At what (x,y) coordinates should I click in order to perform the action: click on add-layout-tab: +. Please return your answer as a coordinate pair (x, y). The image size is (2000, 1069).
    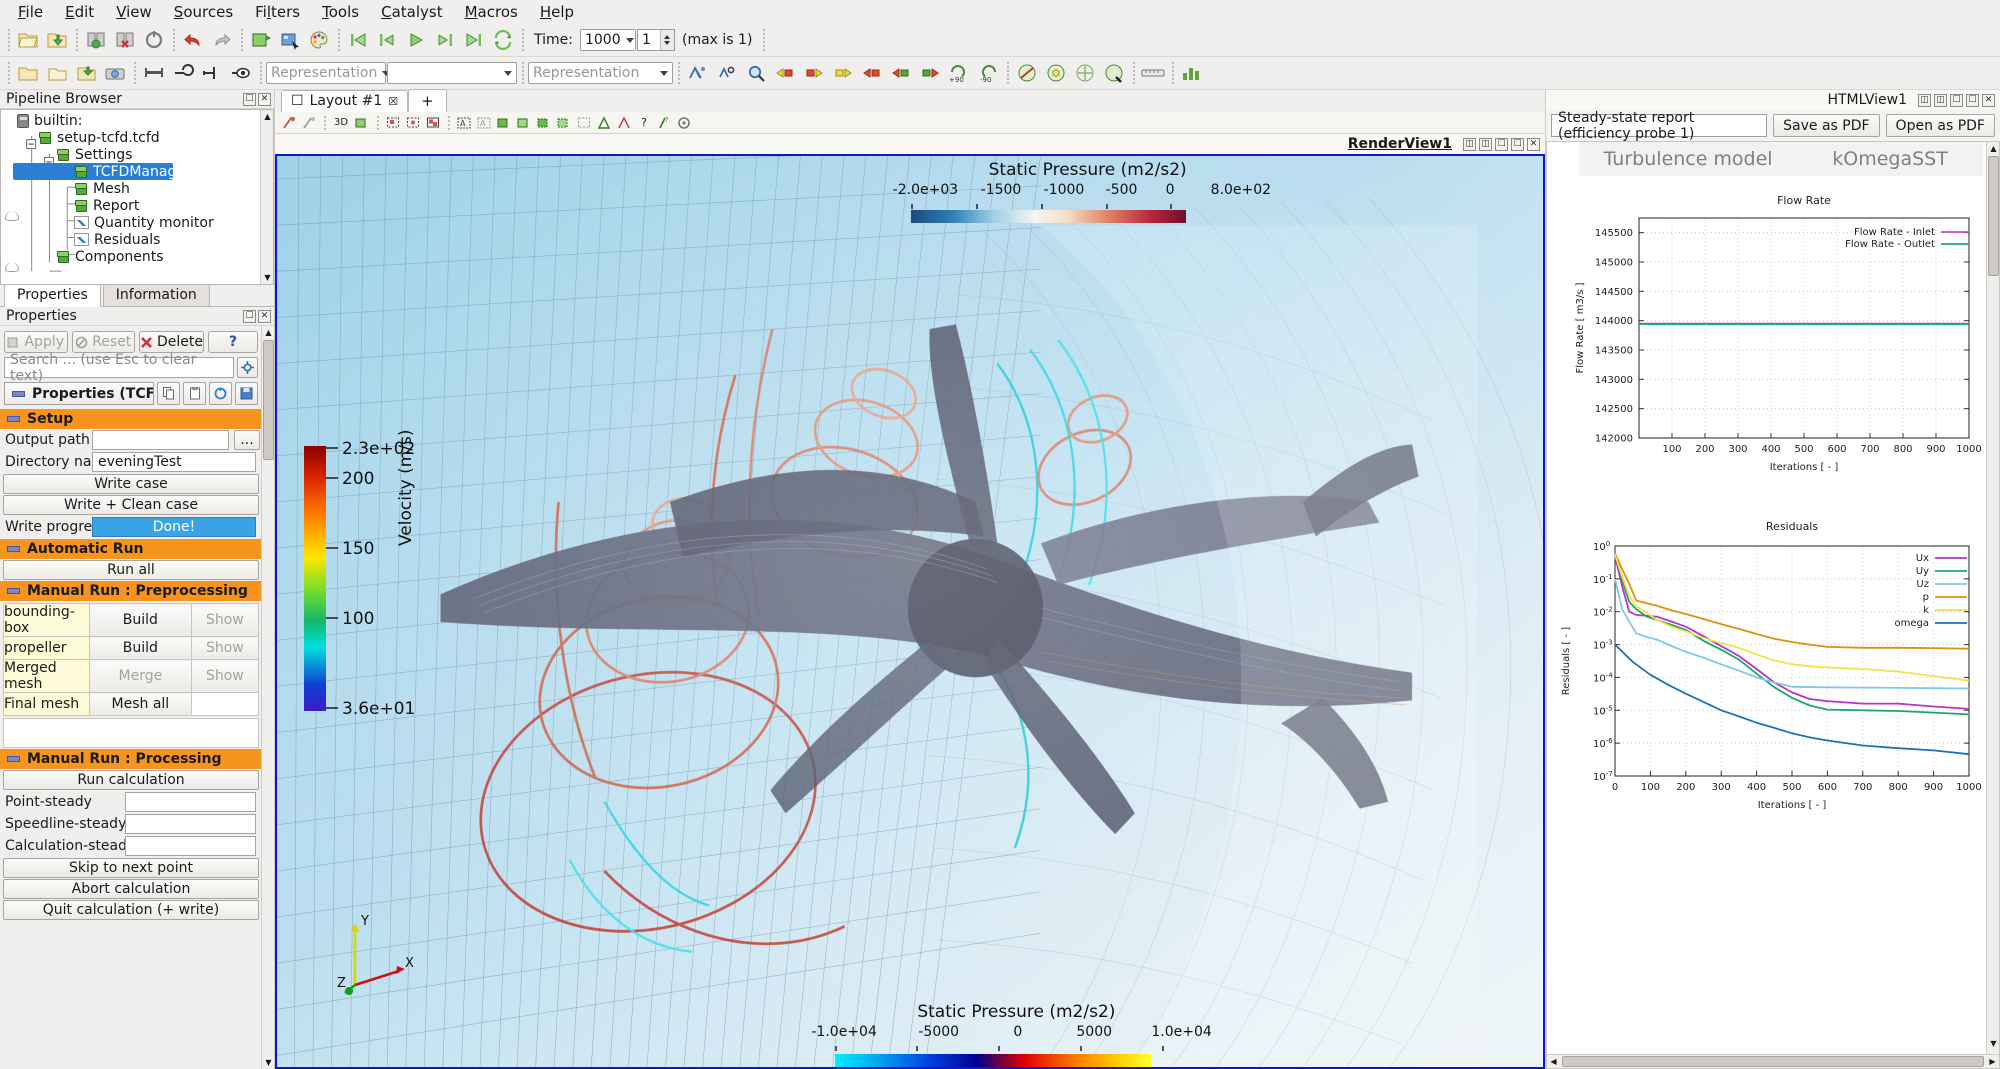
    Looking at the image, I should click on (427, 100).